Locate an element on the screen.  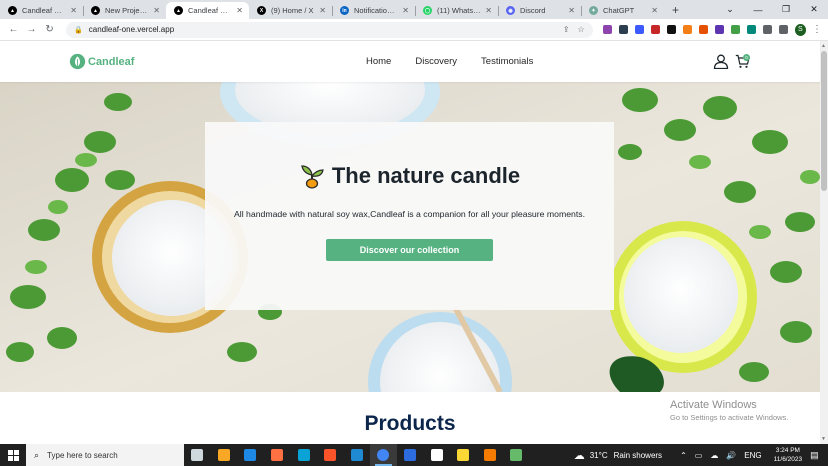
search-icon: ⌕ is located at coordinates (37, 454).